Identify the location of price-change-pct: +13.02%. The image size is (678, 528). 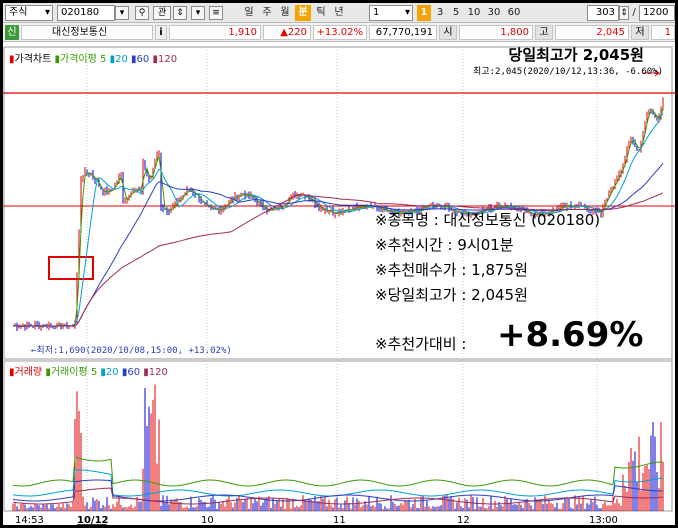
(340, 32).